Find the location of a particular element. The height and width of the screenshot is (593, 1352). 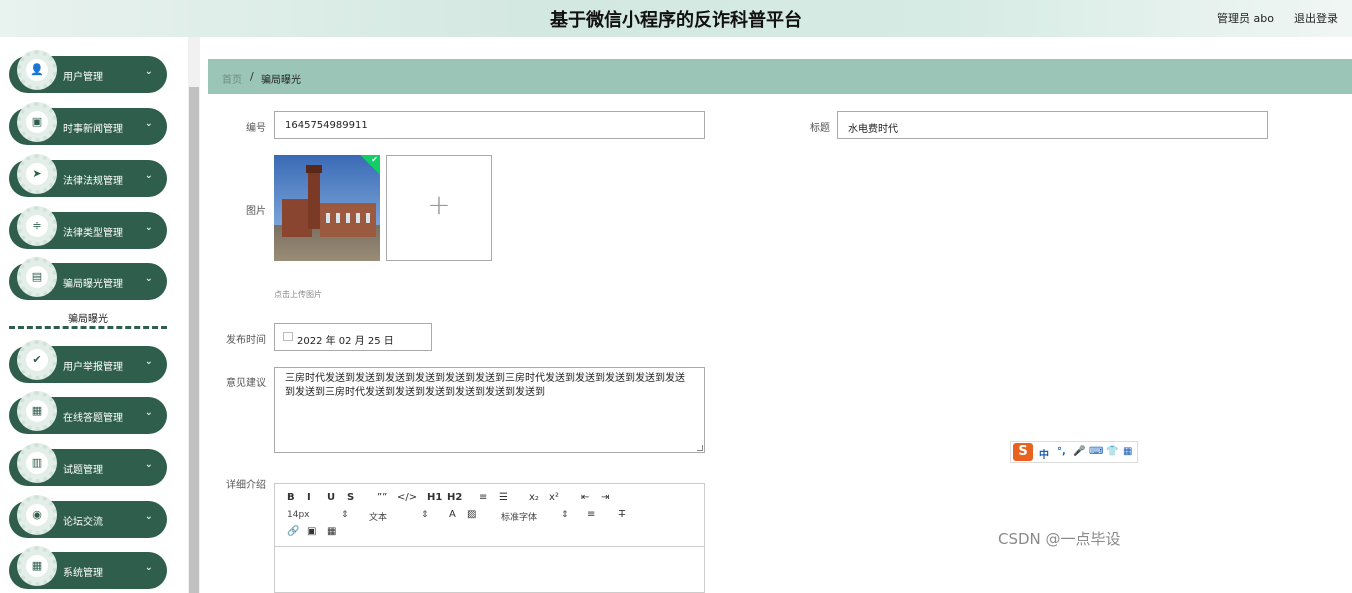

sidebar-item-news: ▣ 时事新闻管理 ⌄ is located at coordinates (88, 123).